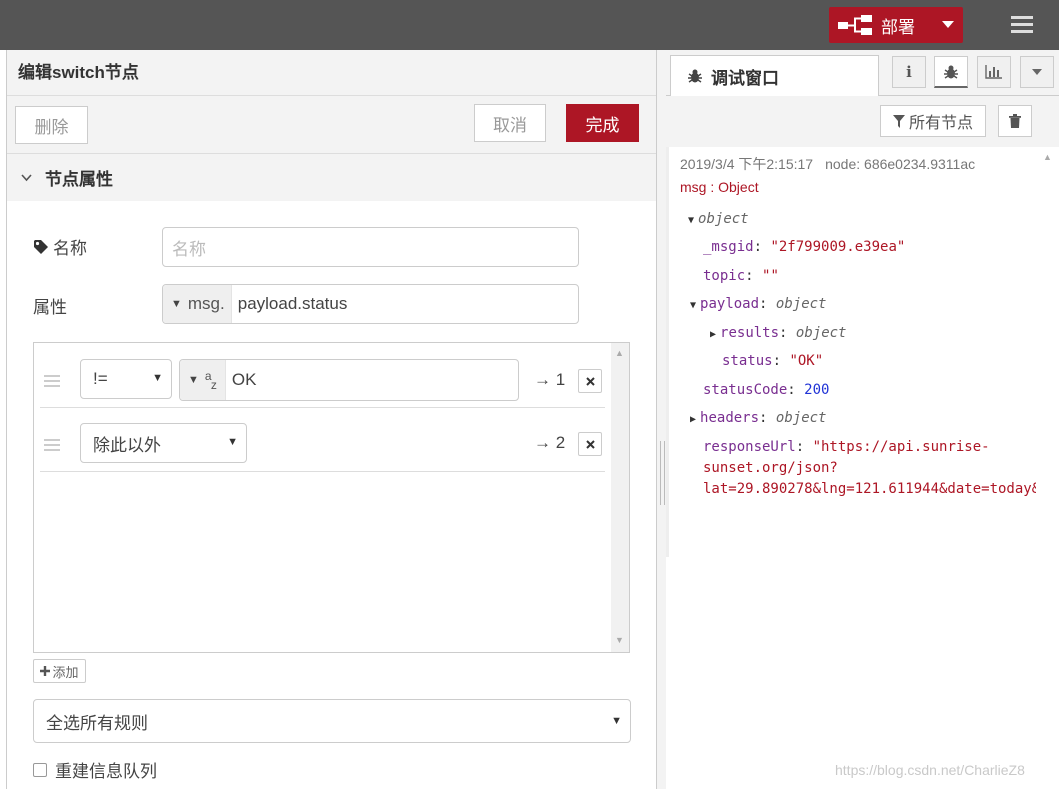 This screenshot has height=789, width=1059. What do you see at coordinates (770, 276) in the screenshot?
I see `tree-value: ""` at bounding box center [770, 276].